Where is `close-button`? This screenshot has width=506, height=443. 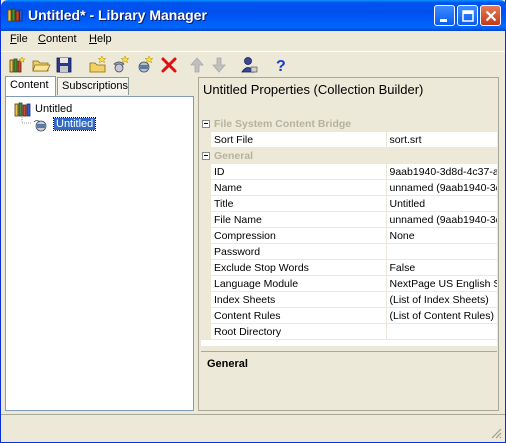
close-button is located at coordinates (490, 15).